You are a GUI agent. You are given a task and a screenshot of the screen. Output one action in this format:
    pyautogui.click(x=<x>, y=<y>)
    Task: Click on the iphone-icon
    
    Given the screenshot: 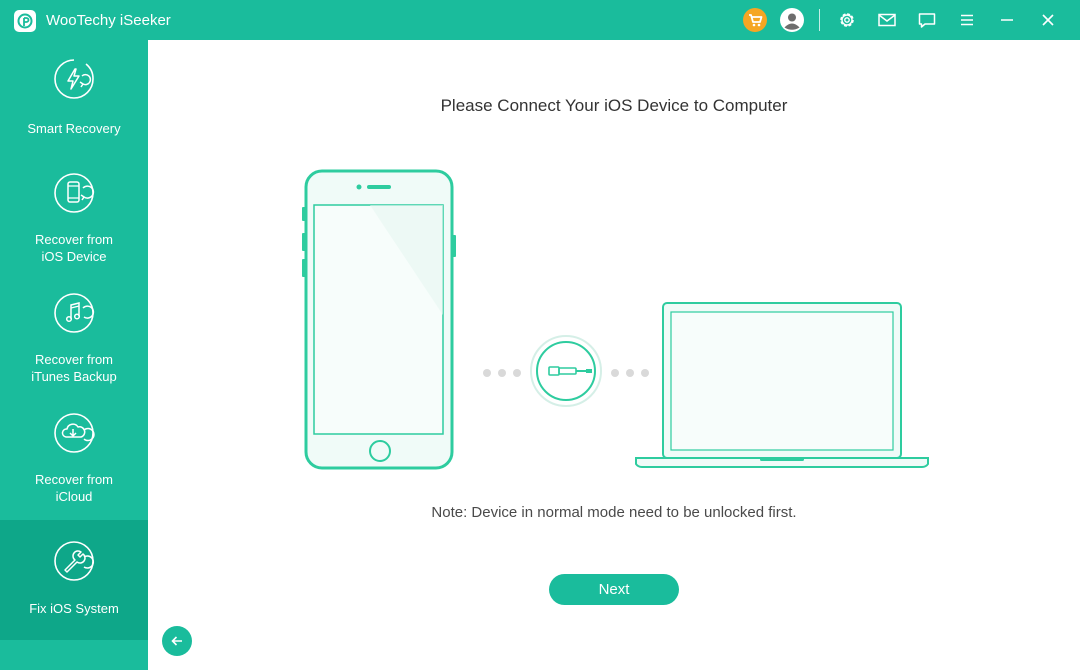 What is the action you would take?
    pyautogui.click(x=379, y=319)
    